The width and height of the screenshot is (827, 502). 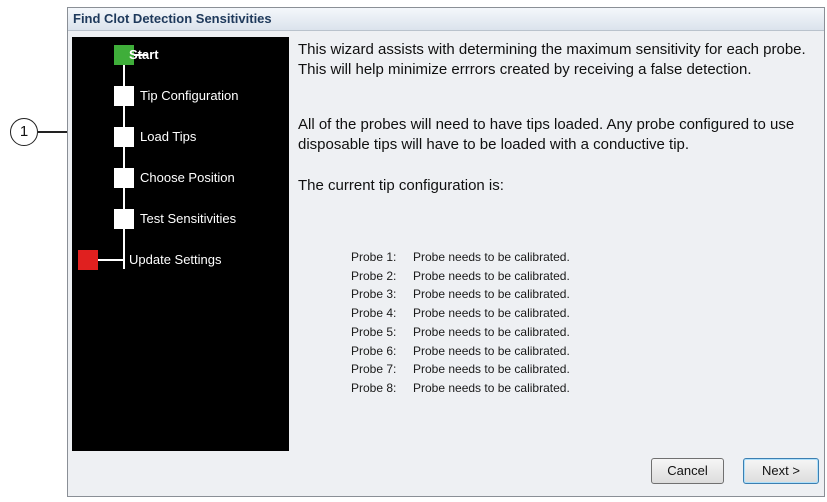 What do you see at coordinates (687, 471) in the screenshot?
I see `cancel-button: Cancel` at bounding box center [687, 471].